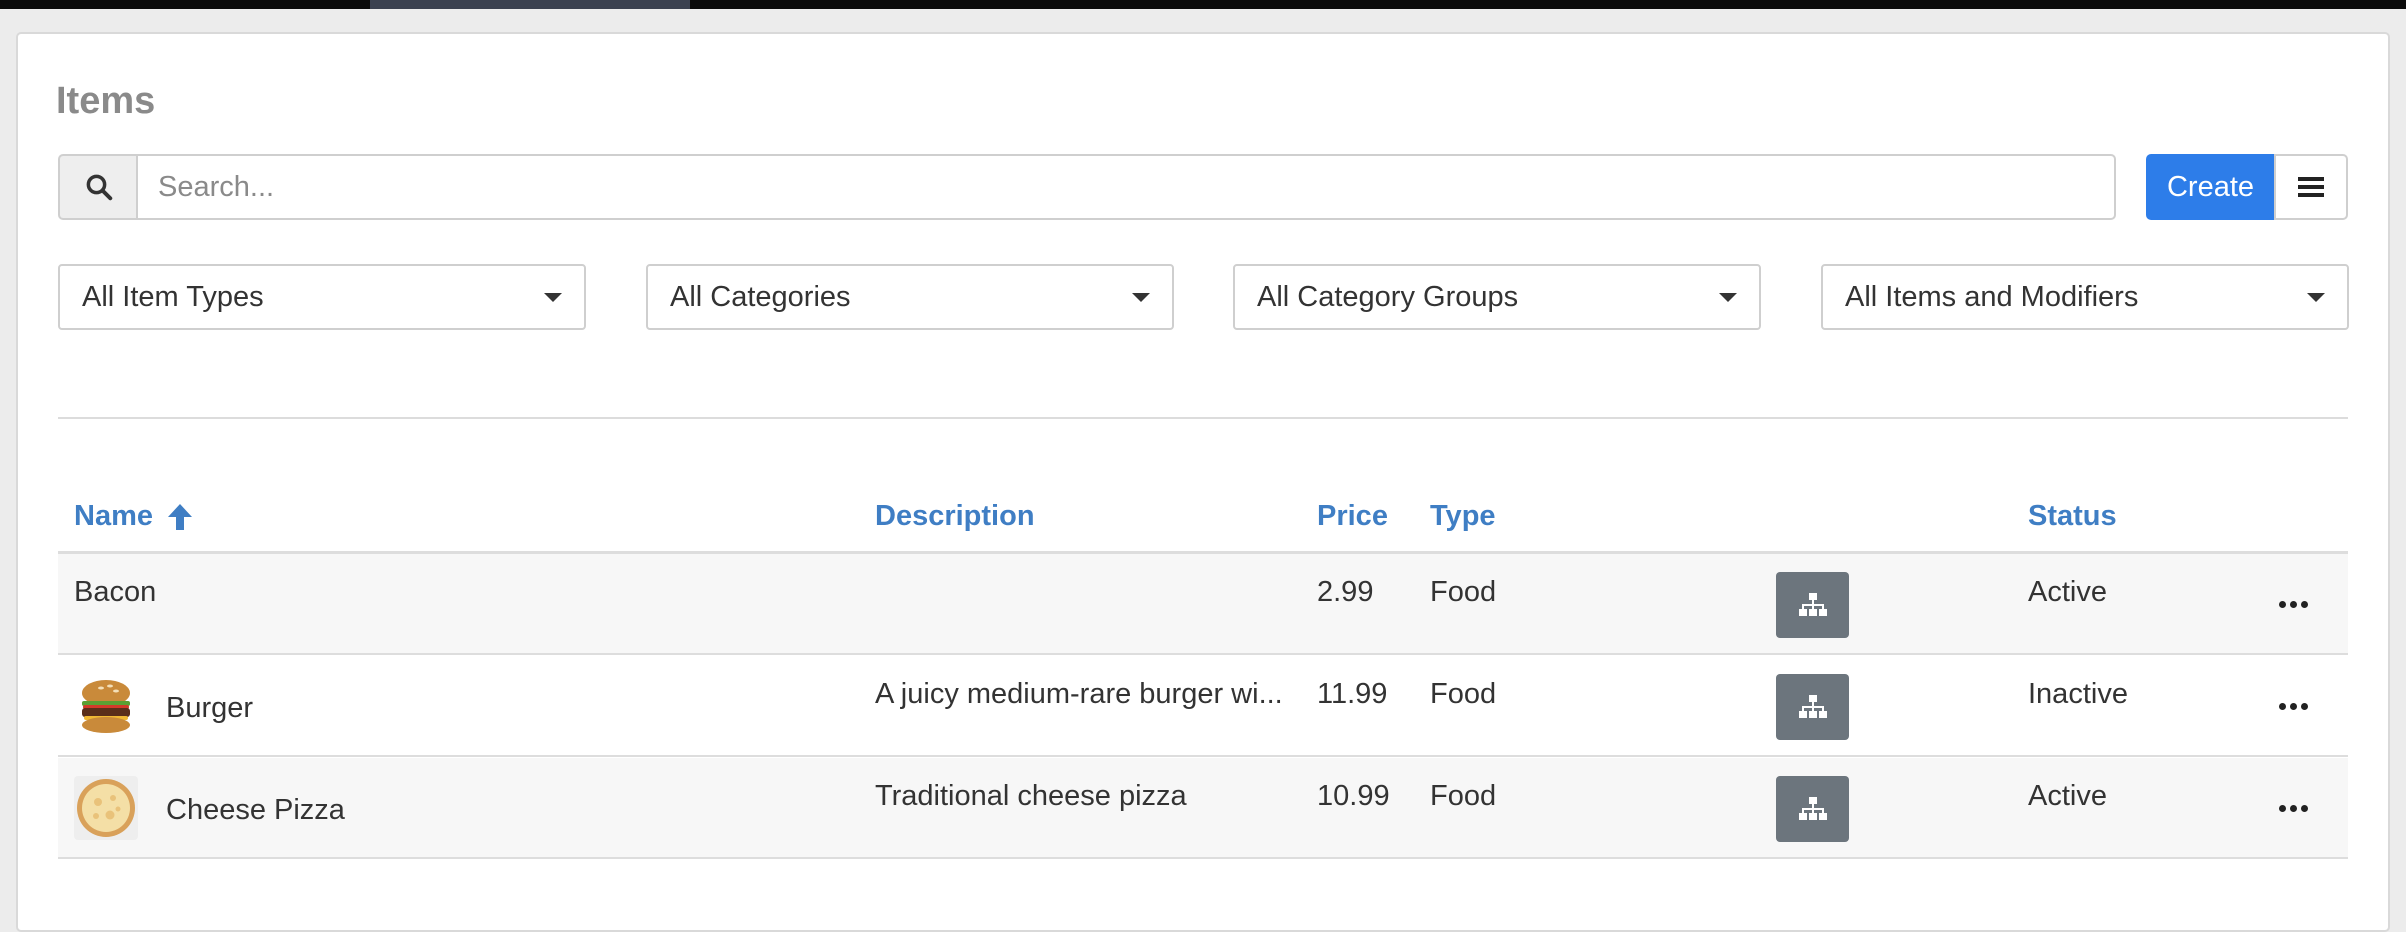 The height and width of the screenshot is (932, 2406). Describe the element at coordinates (115, 592) in the screenshot. I see `item-name: Bacon` at that location.